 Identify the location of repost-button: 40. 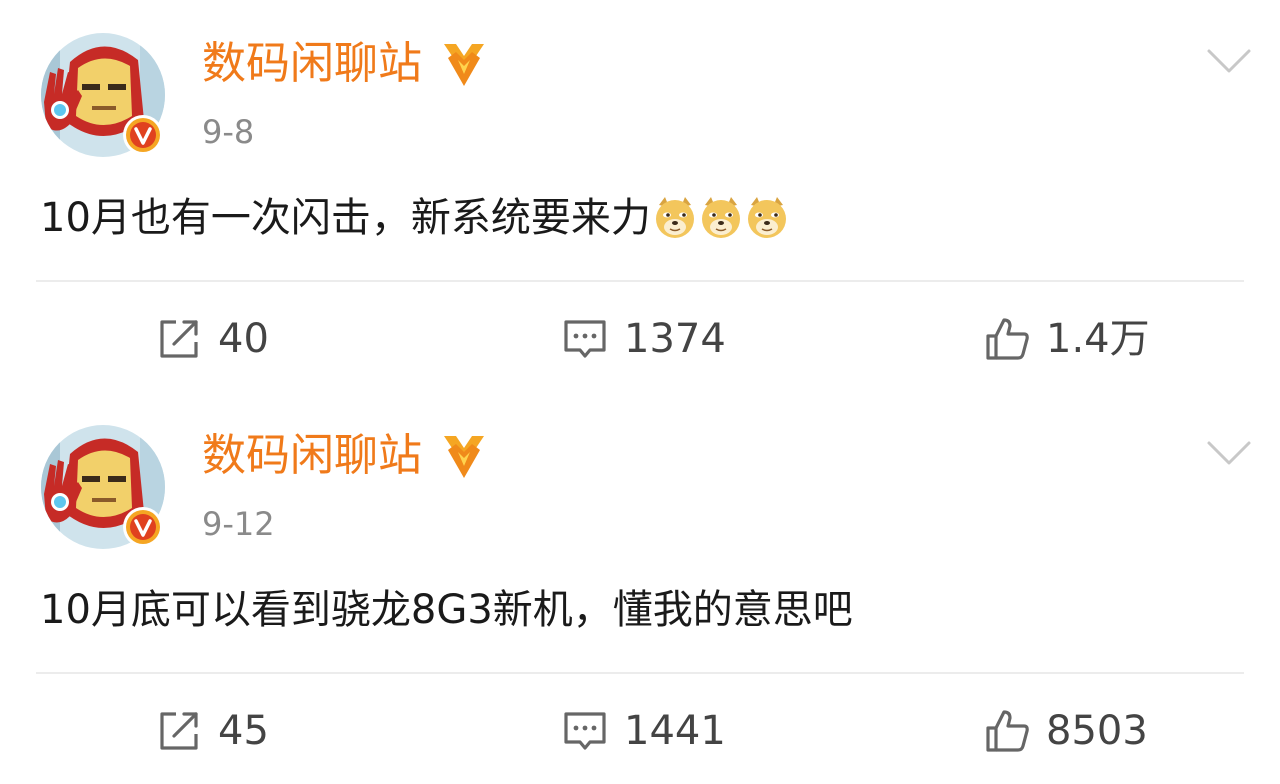
(211, 339).